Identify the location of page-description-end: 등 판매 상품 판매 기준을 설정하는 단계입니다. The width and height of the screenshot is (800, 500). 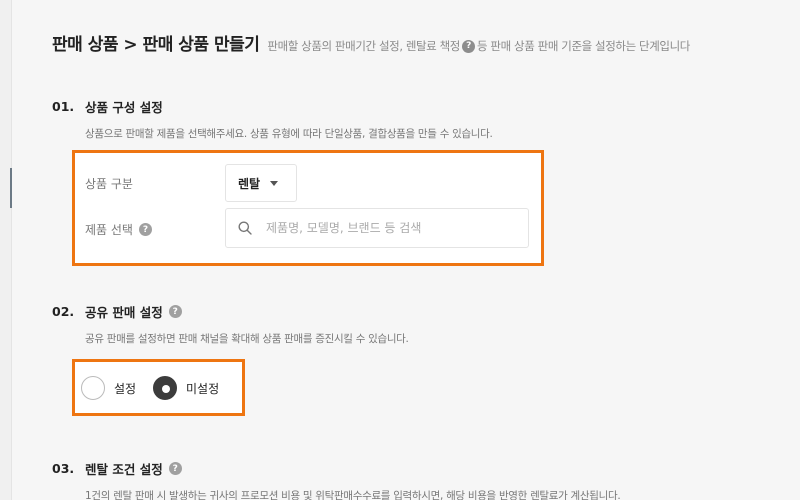
(583, 46).